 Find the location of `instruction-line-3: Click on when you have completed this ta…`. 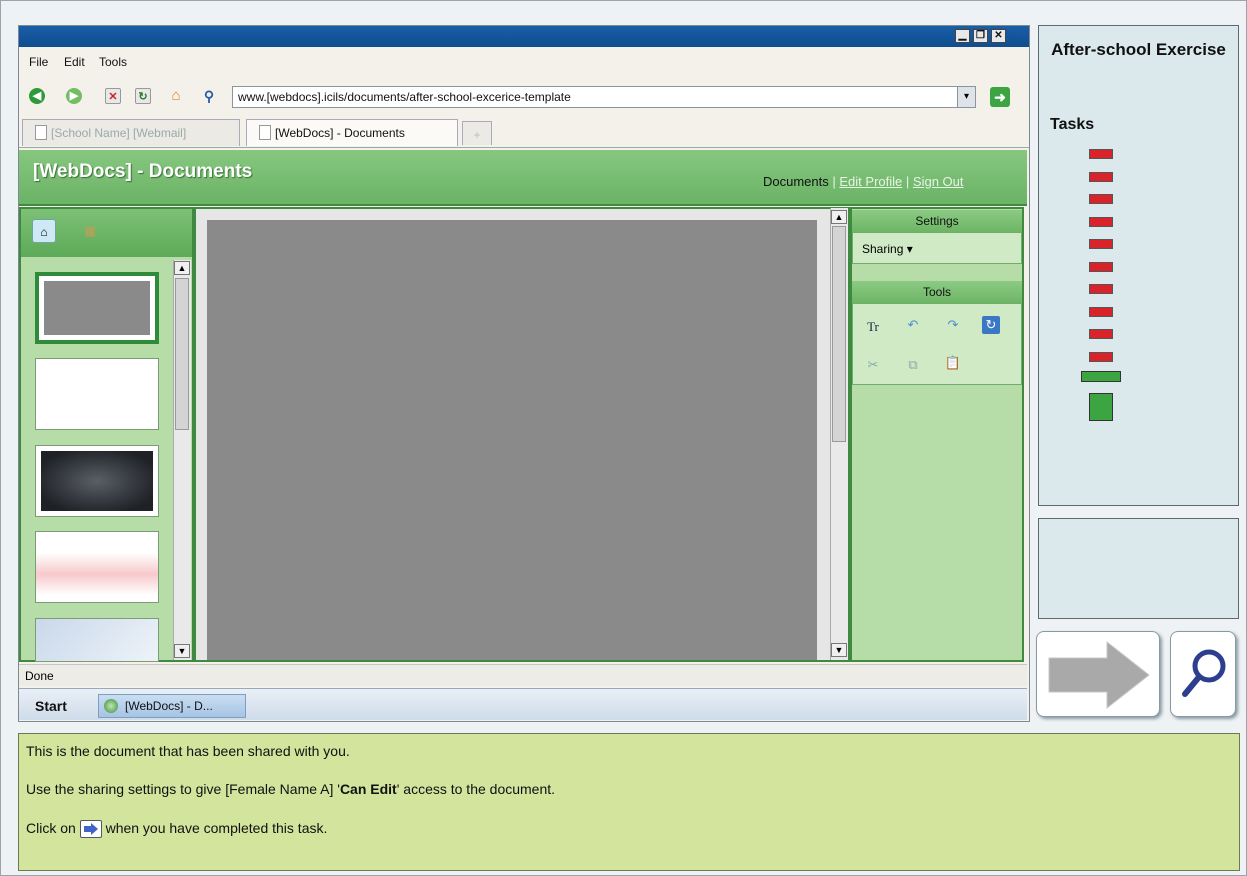

instruction-line-3: Click on when you have completed this ta… is located at coordinates (177, 829).